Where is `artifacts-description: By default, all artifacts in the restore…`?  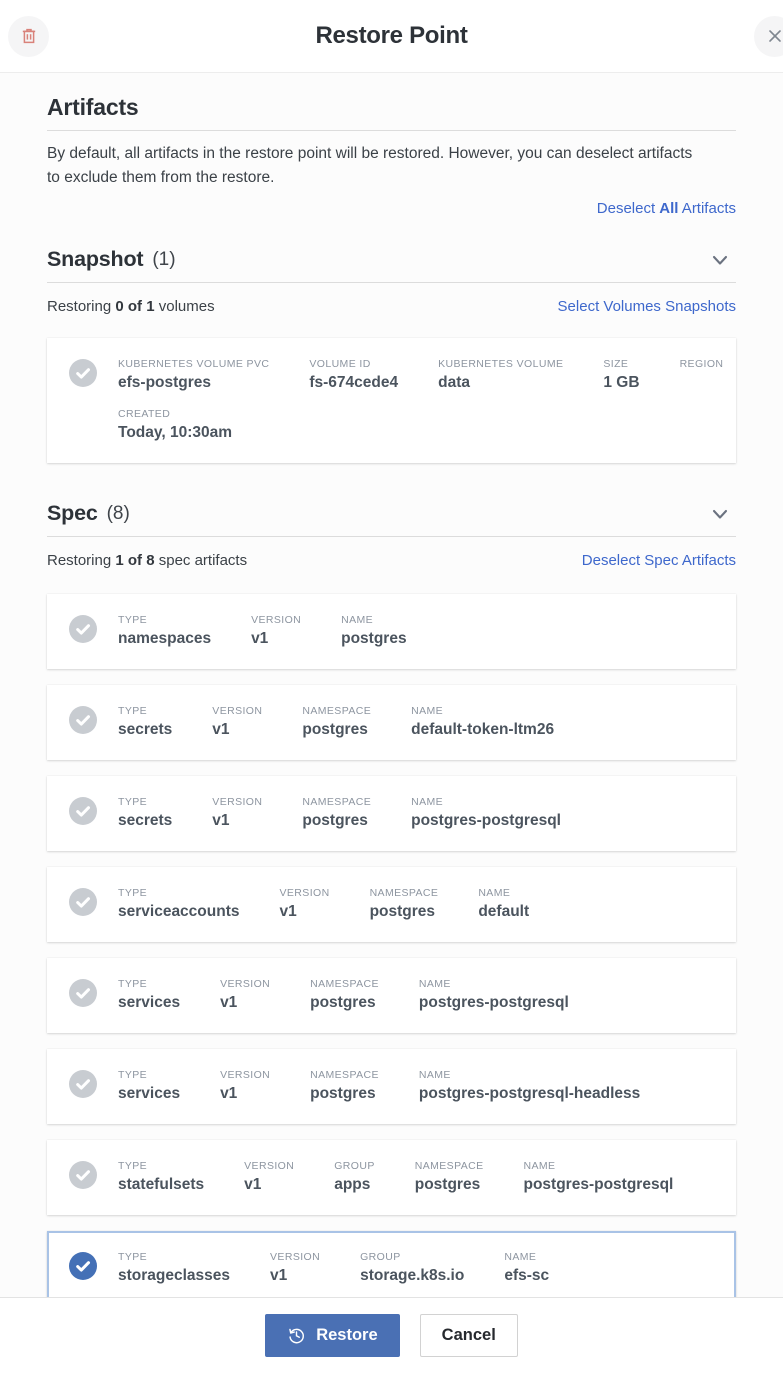 artifacts-description: By default, all artifacts in the restore… is located at coordinates (370, 165).